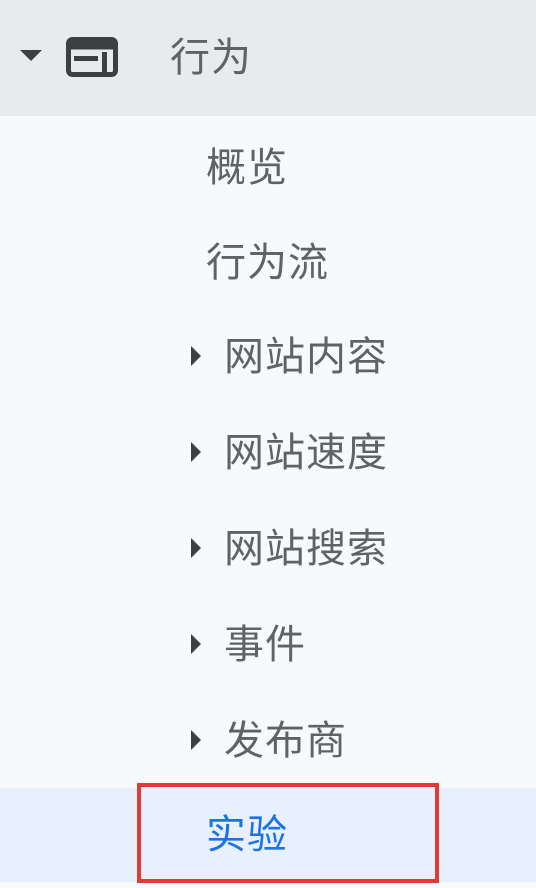 The width and height of the screenshot is (536, 888). I want to click on nav-item-overview: 概览, so click(268, 168).